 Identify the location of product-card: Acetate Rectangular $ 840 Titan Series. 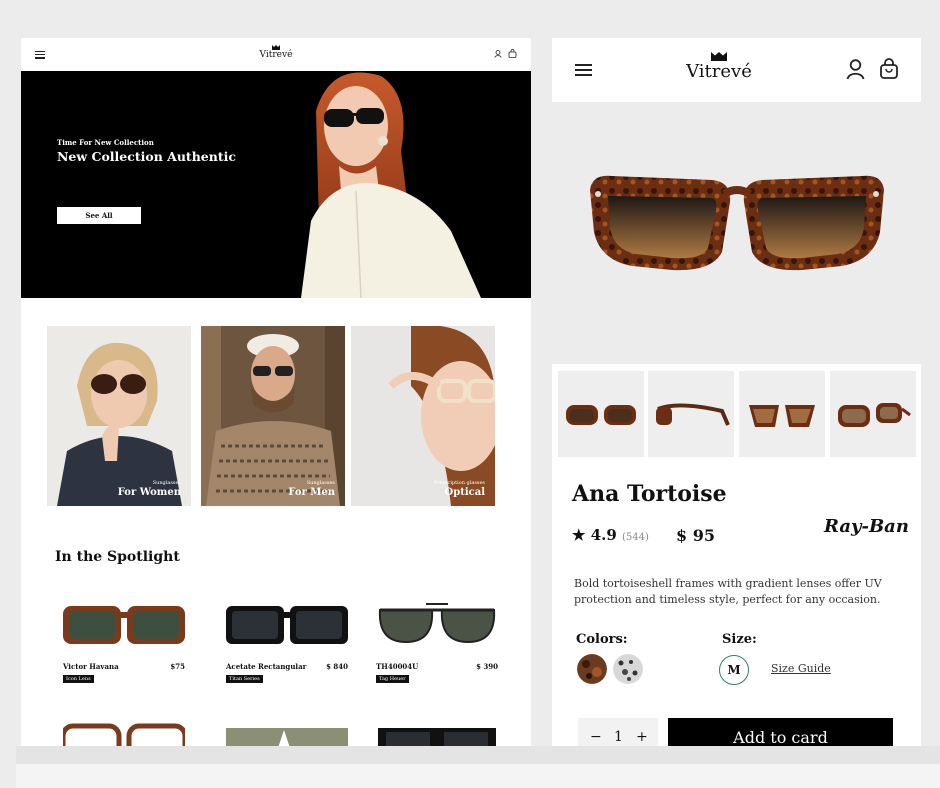
(287, 640).